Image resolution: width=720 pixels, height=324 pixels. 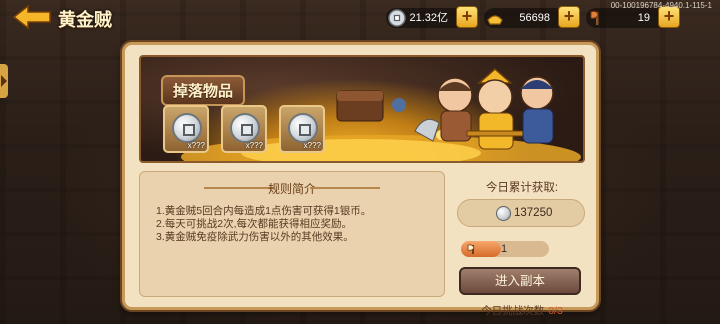 I want to click on back-arrow-icon, so click(x=32, y=17).